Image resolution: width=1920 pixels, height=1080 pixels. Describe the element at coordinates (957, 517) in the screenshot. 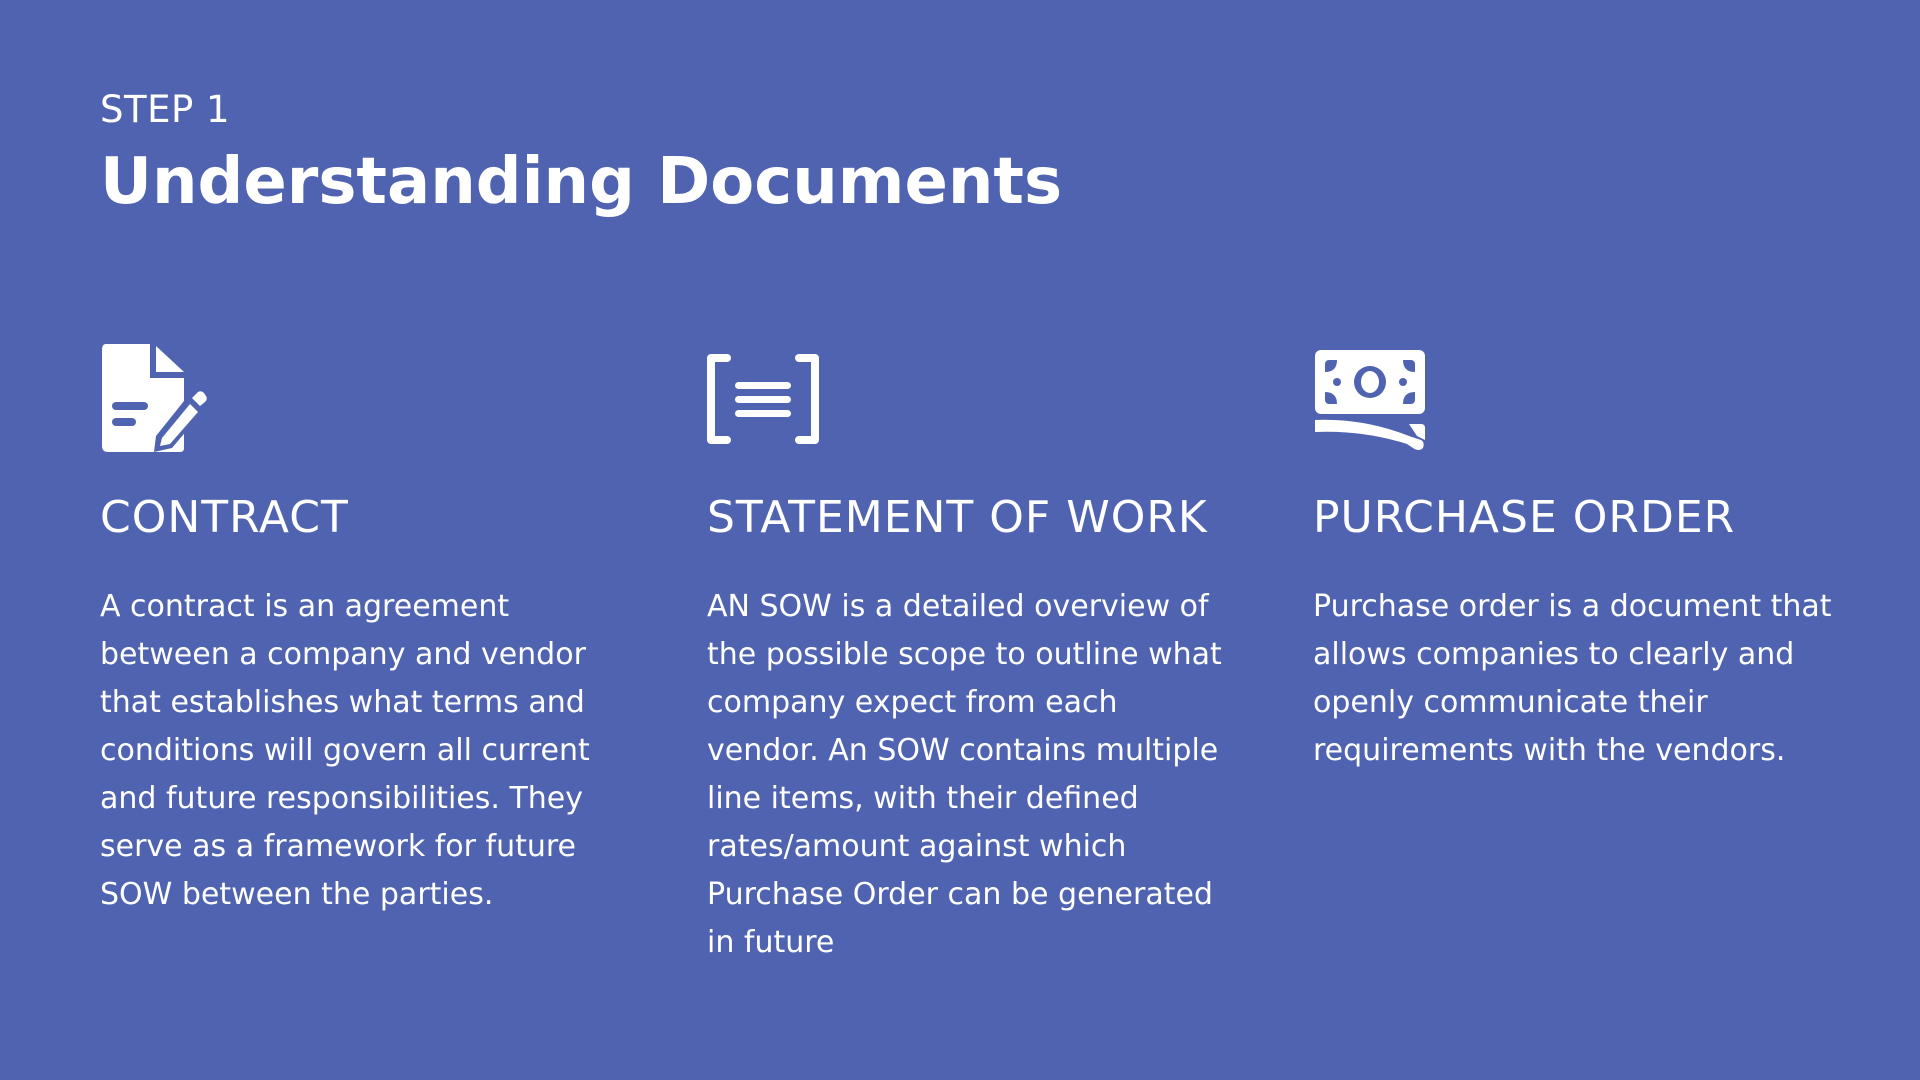

I see `column-heading: STATEMENT OF WORK` at that location.